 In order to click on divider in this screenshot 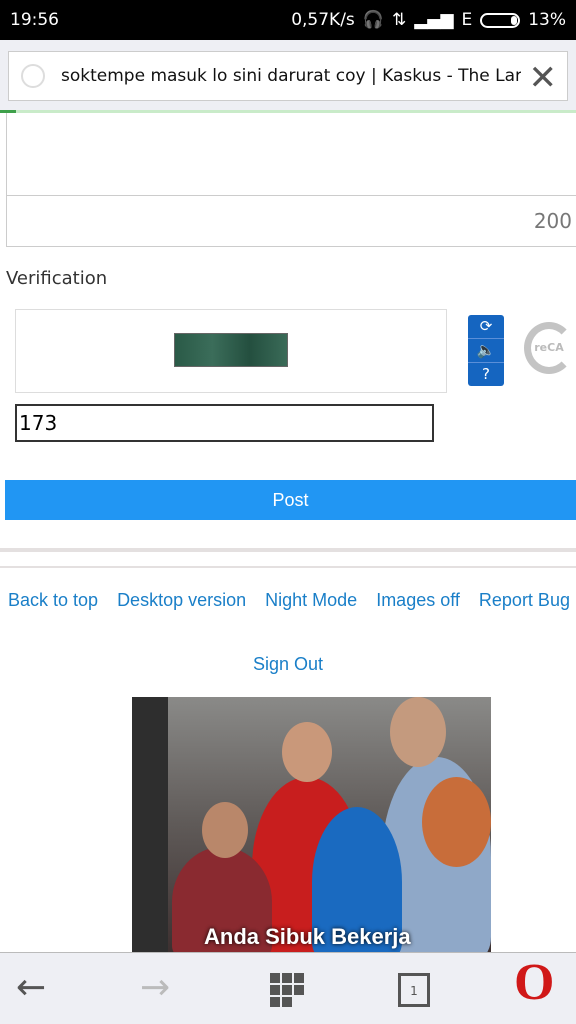, I will do `click(288, 558)`.